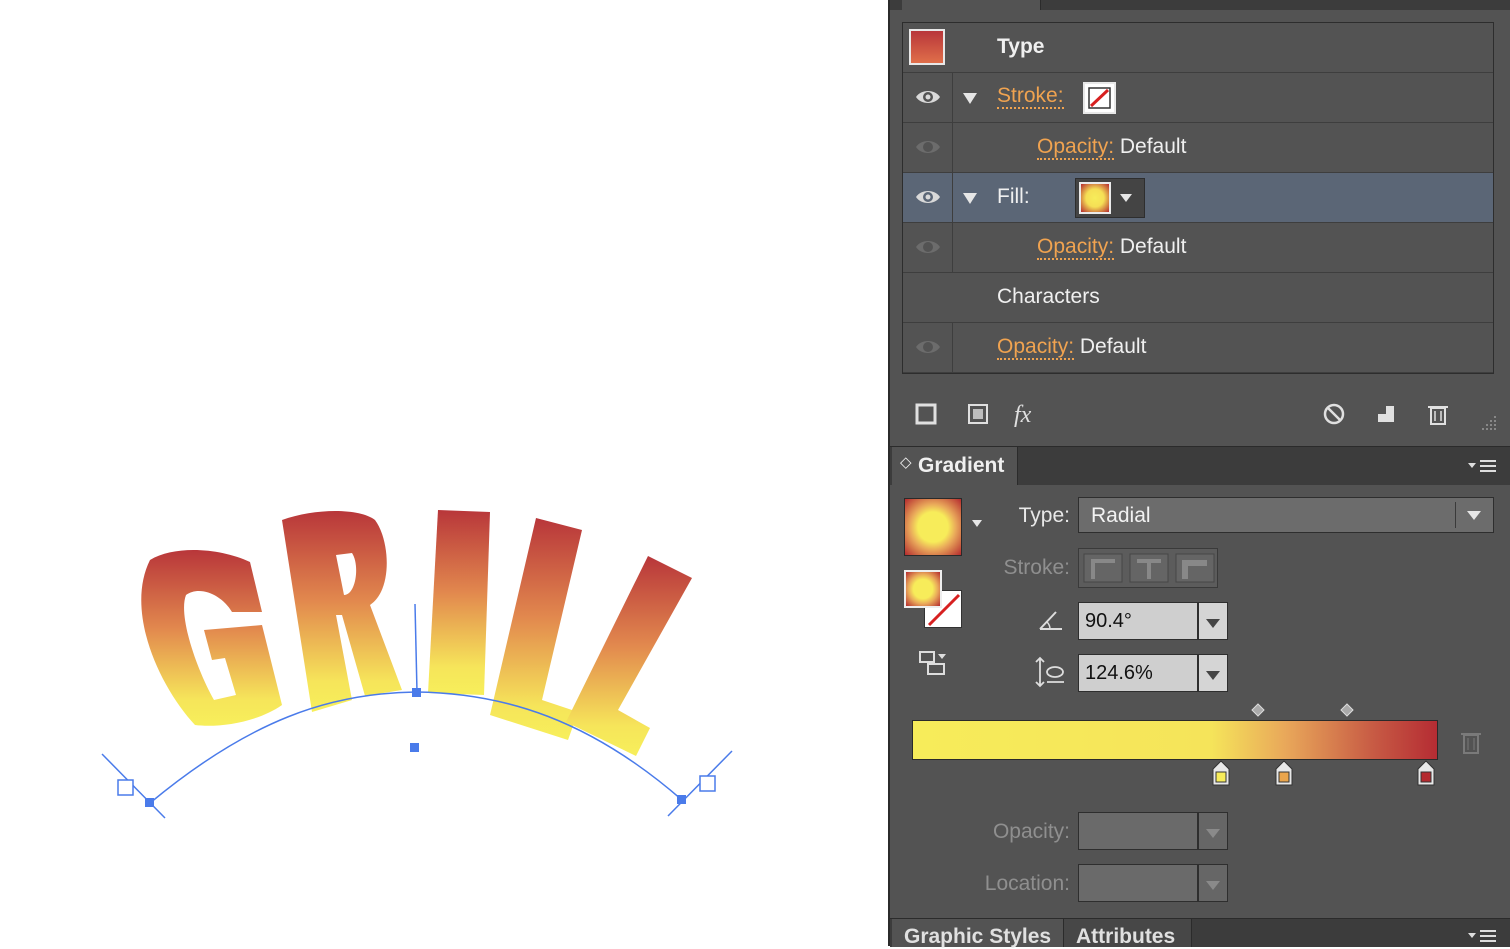 The height and width of the screenshot is (949, 1510). I want to click on add-new-fill-icon, so click(978, 414).